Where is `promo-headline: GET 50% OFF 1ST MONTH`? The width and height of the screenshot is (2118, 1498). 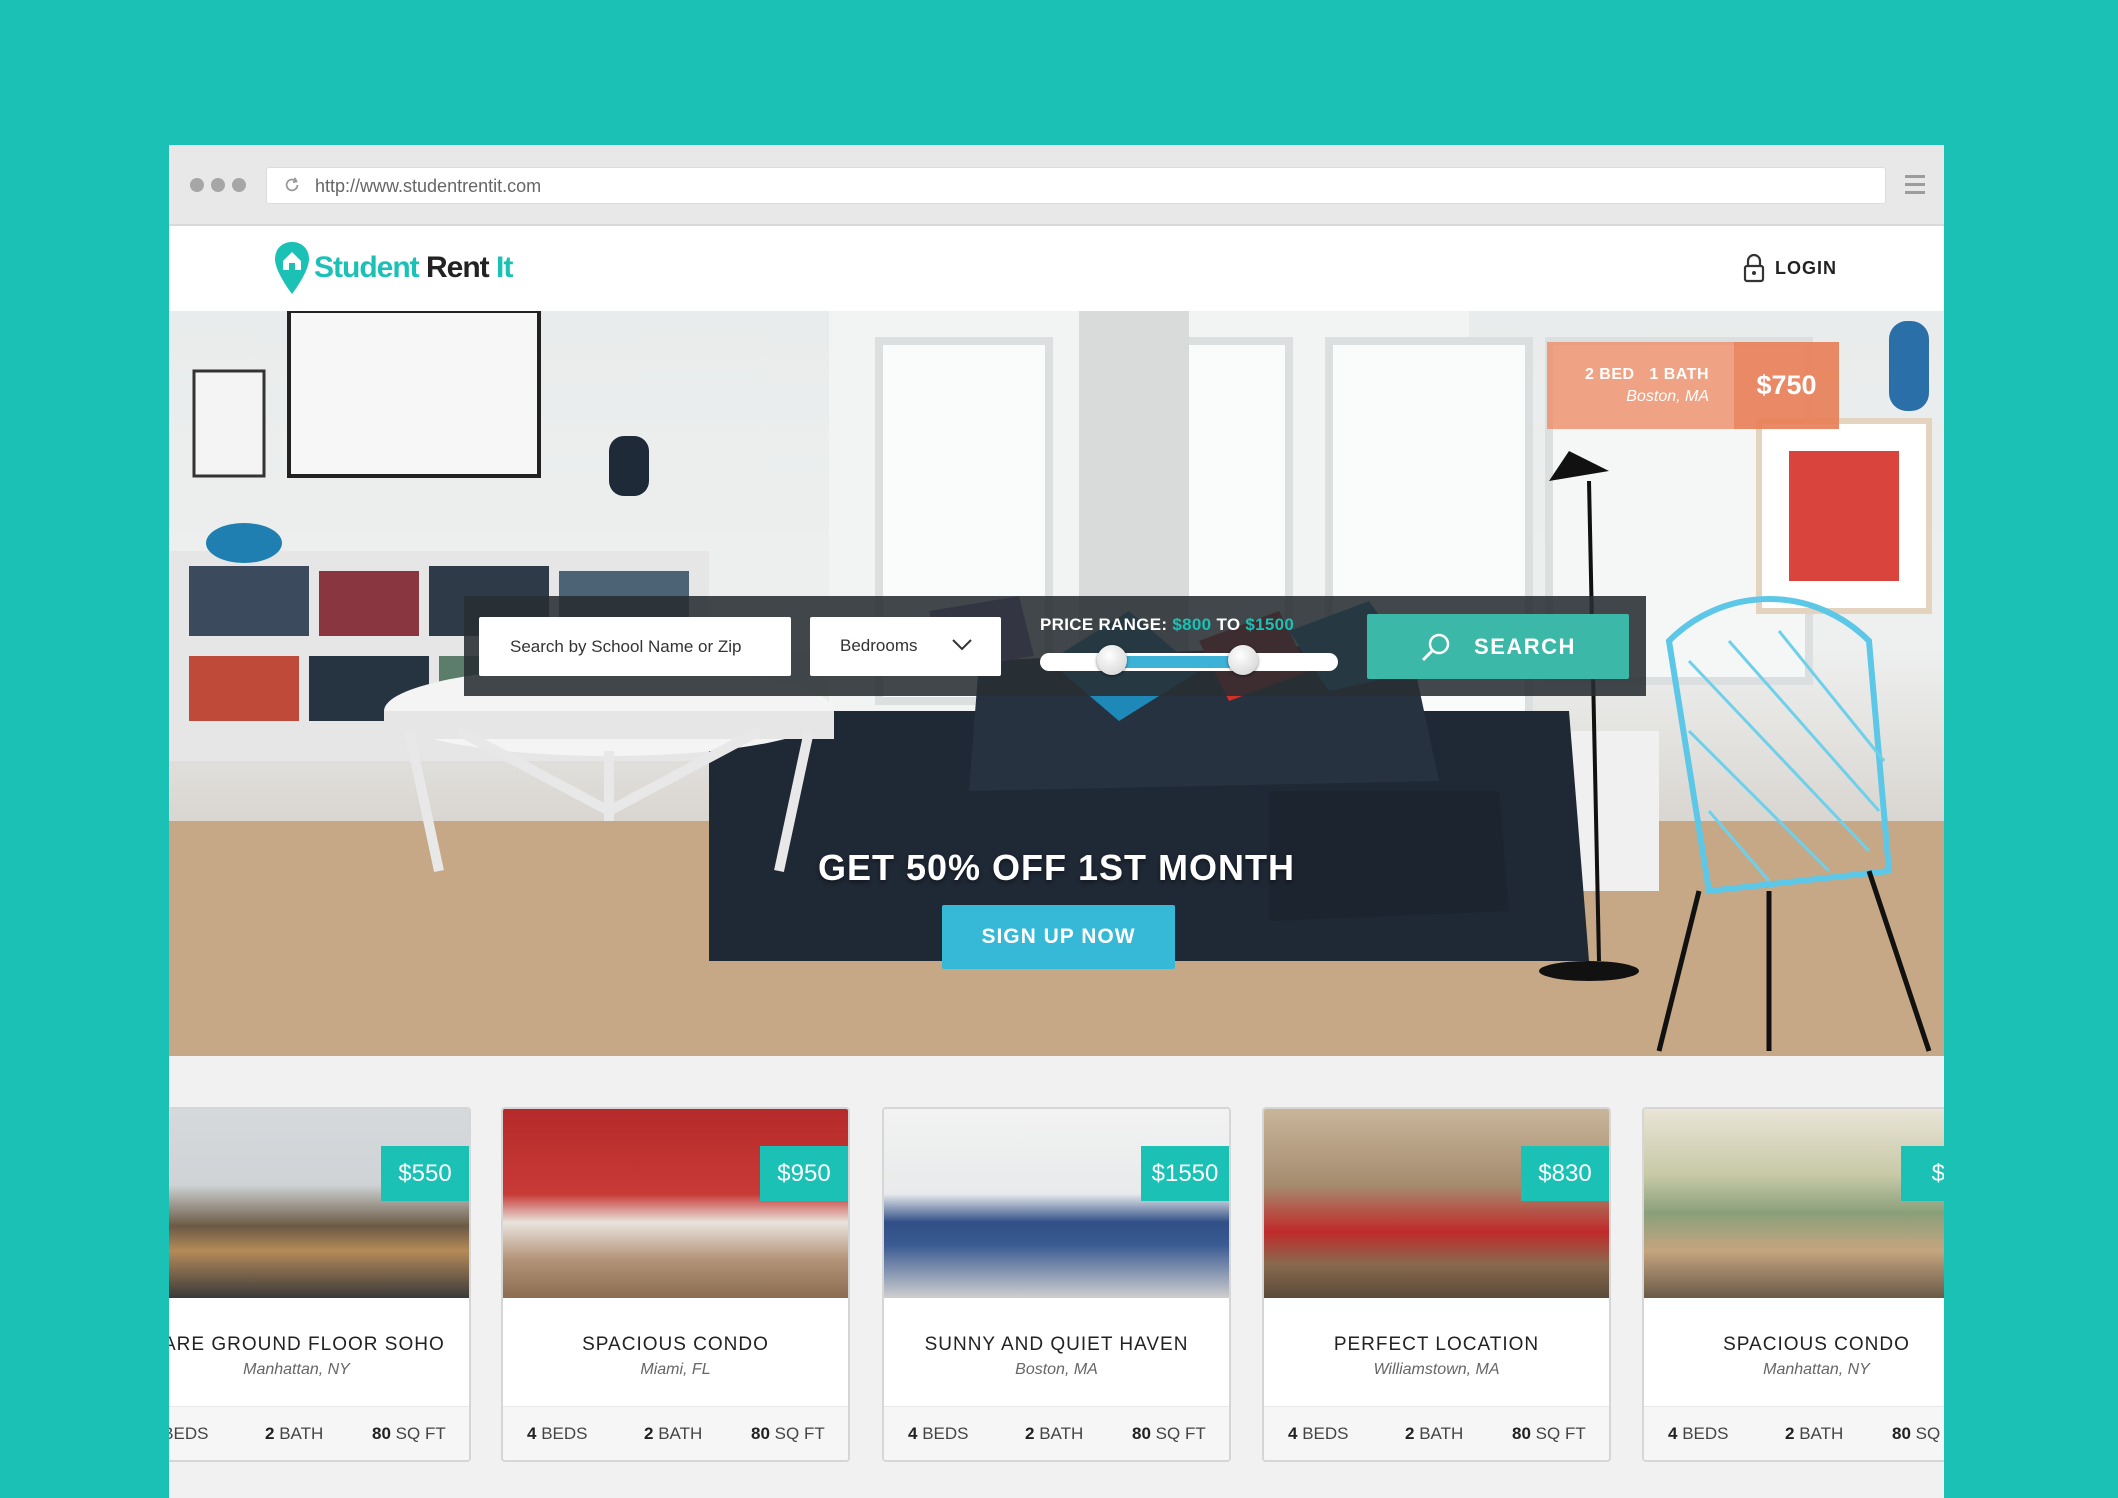
promo-headline: GET 50% OFF 1ST MONTH is located at coordinates (1056, 867).